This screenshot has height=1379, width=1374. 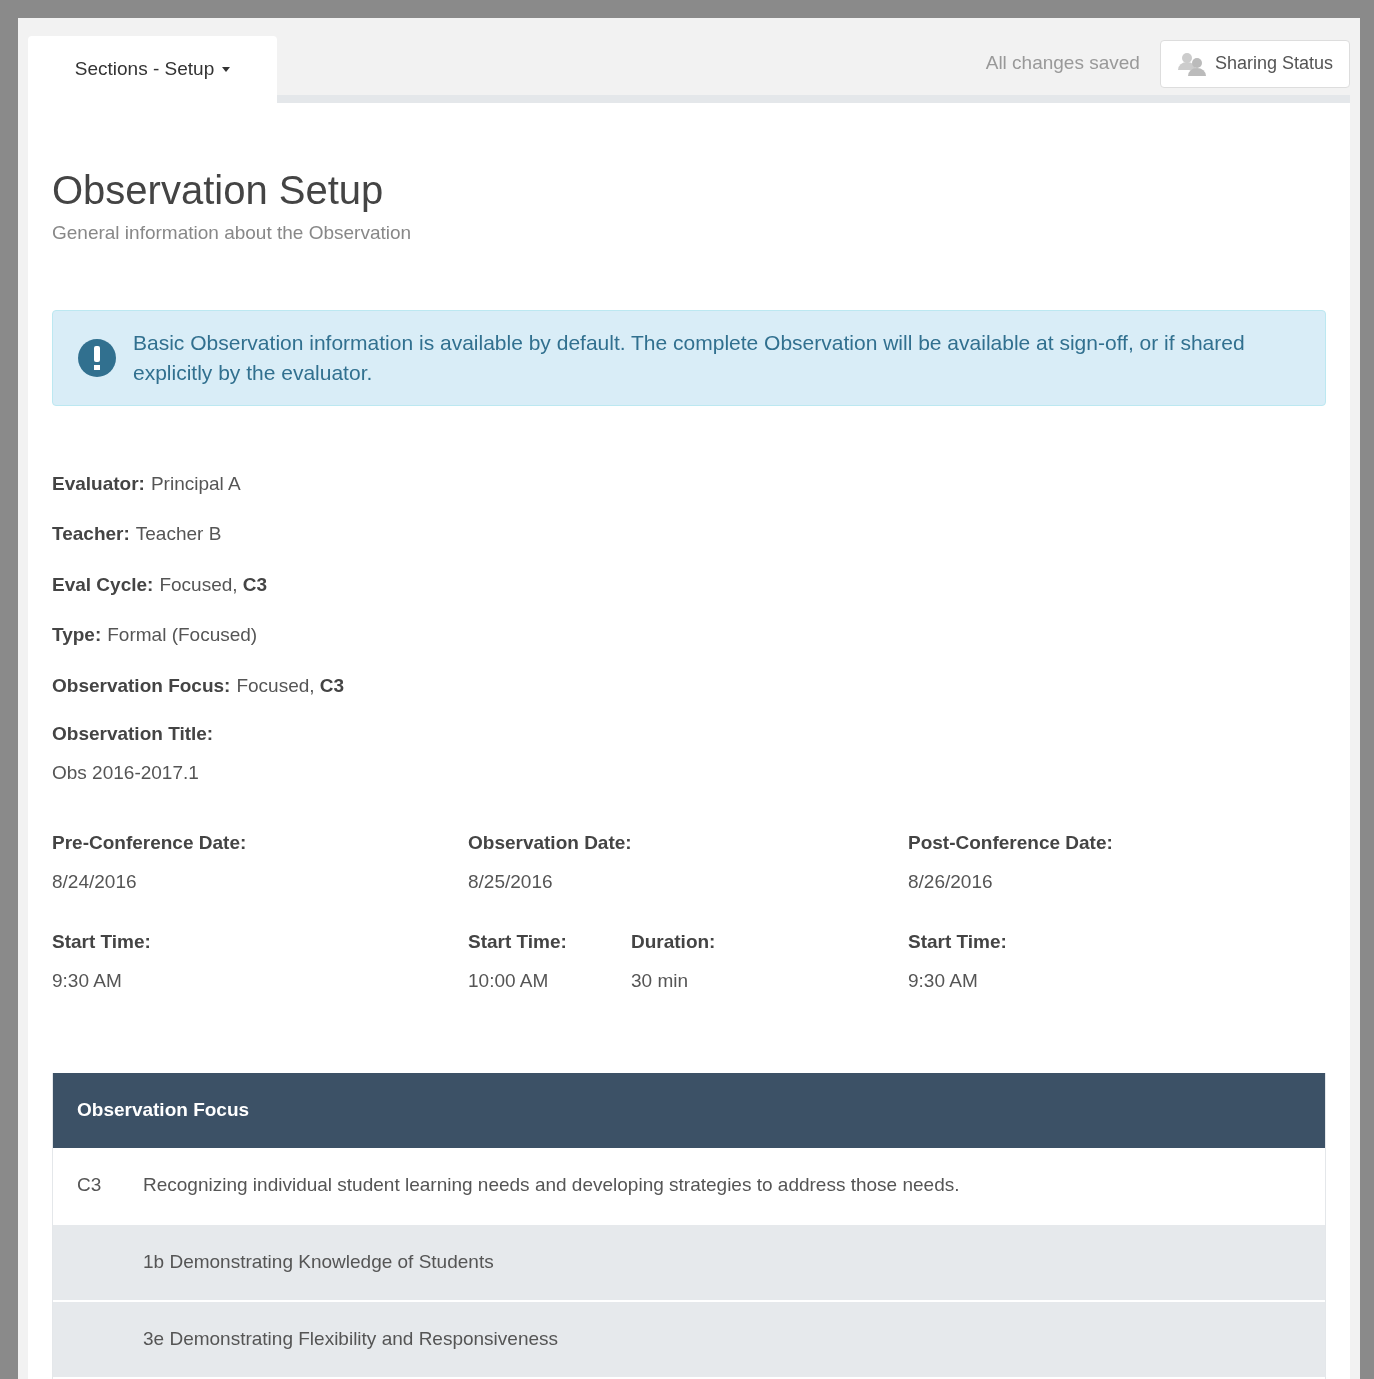 I want to click on field-label: Duration:, so click(x=674, y=942).